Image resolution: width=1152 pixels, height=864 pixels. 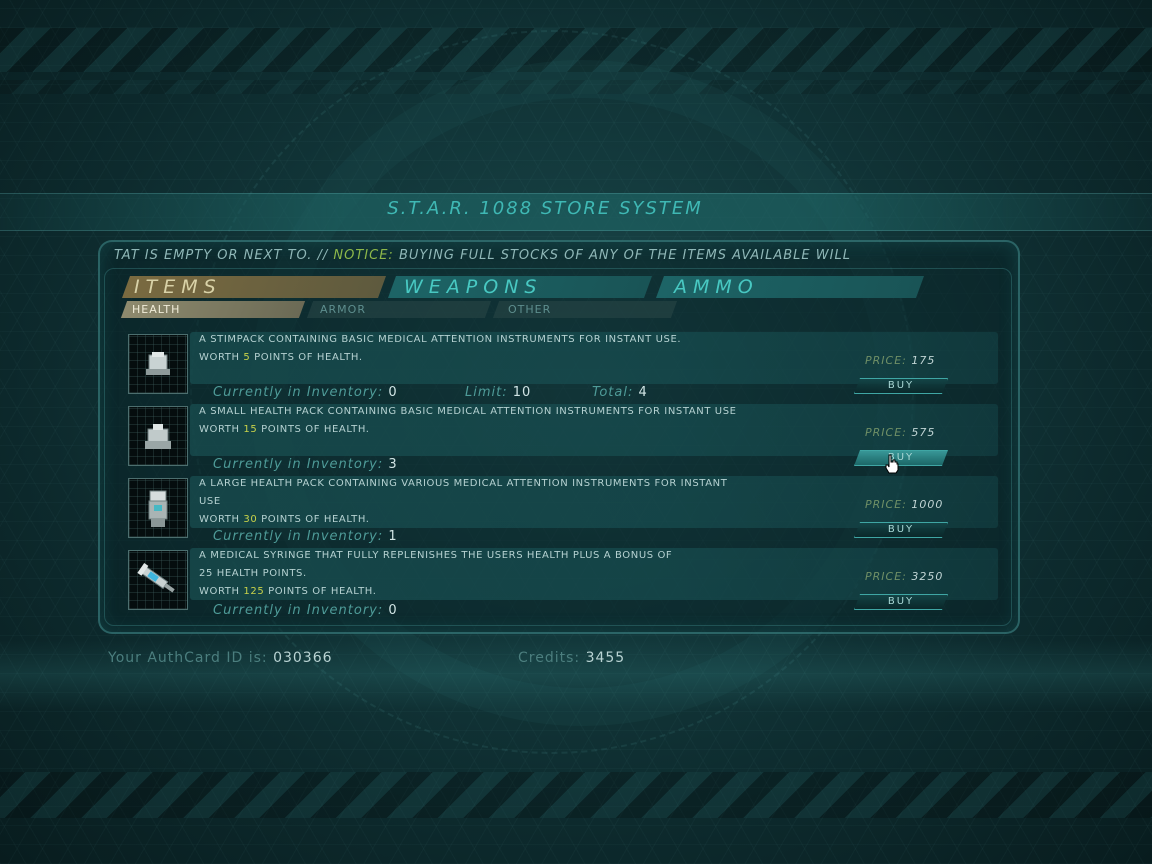 I want to click on limit-status: Limit: 10, so click(x=498, y=392).